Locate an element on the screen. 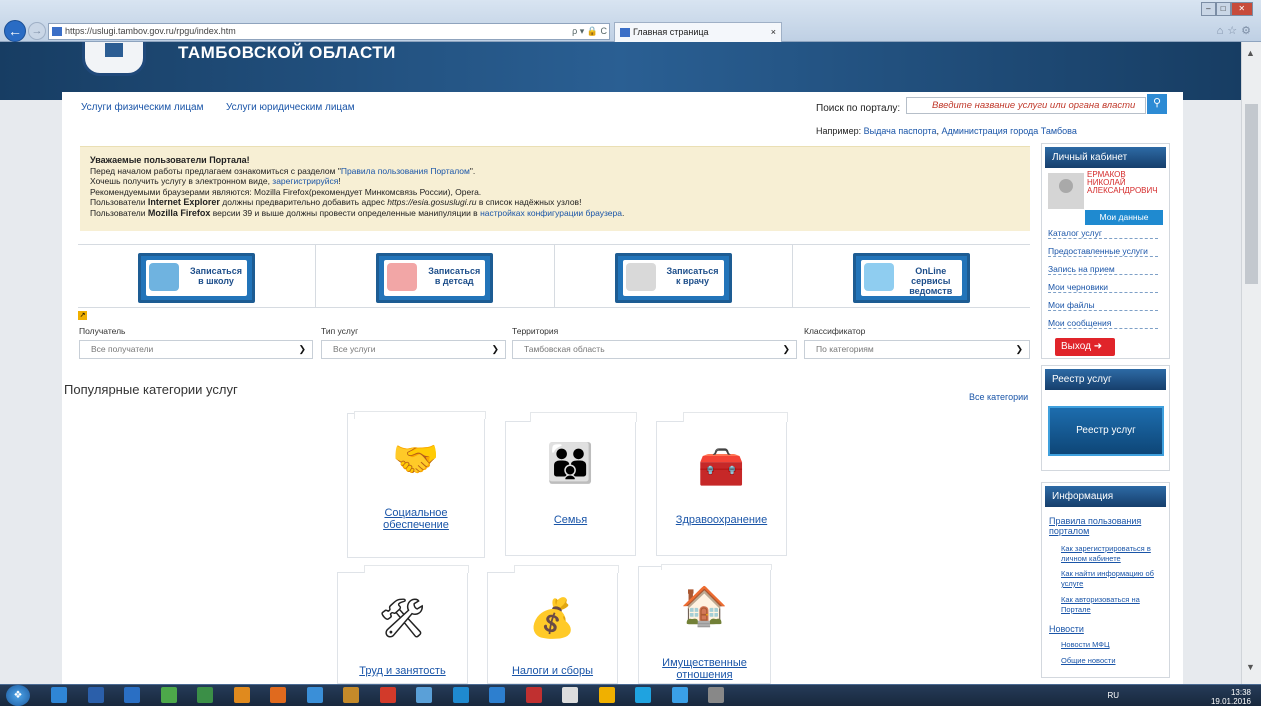 This screenshot has width=1261, height=706. my-data-button: Мои данные is located at coordinates (1124, 217).